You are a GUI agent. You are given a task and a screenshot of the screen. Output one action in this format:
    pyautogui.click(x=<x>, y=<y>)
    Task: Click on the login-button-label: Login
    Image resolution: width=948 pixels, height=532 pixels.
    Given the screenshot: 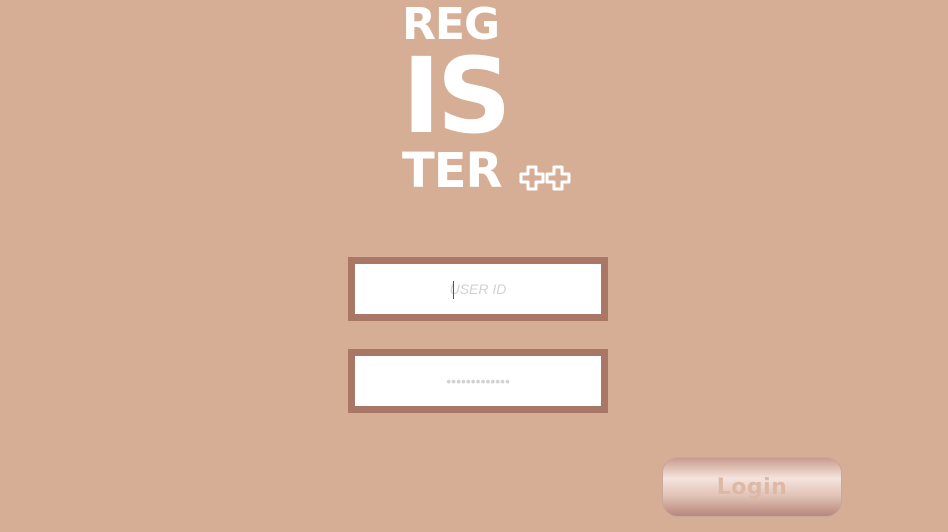 What is the action you would take?
    pyautogui.click(x=752, y=487)
    